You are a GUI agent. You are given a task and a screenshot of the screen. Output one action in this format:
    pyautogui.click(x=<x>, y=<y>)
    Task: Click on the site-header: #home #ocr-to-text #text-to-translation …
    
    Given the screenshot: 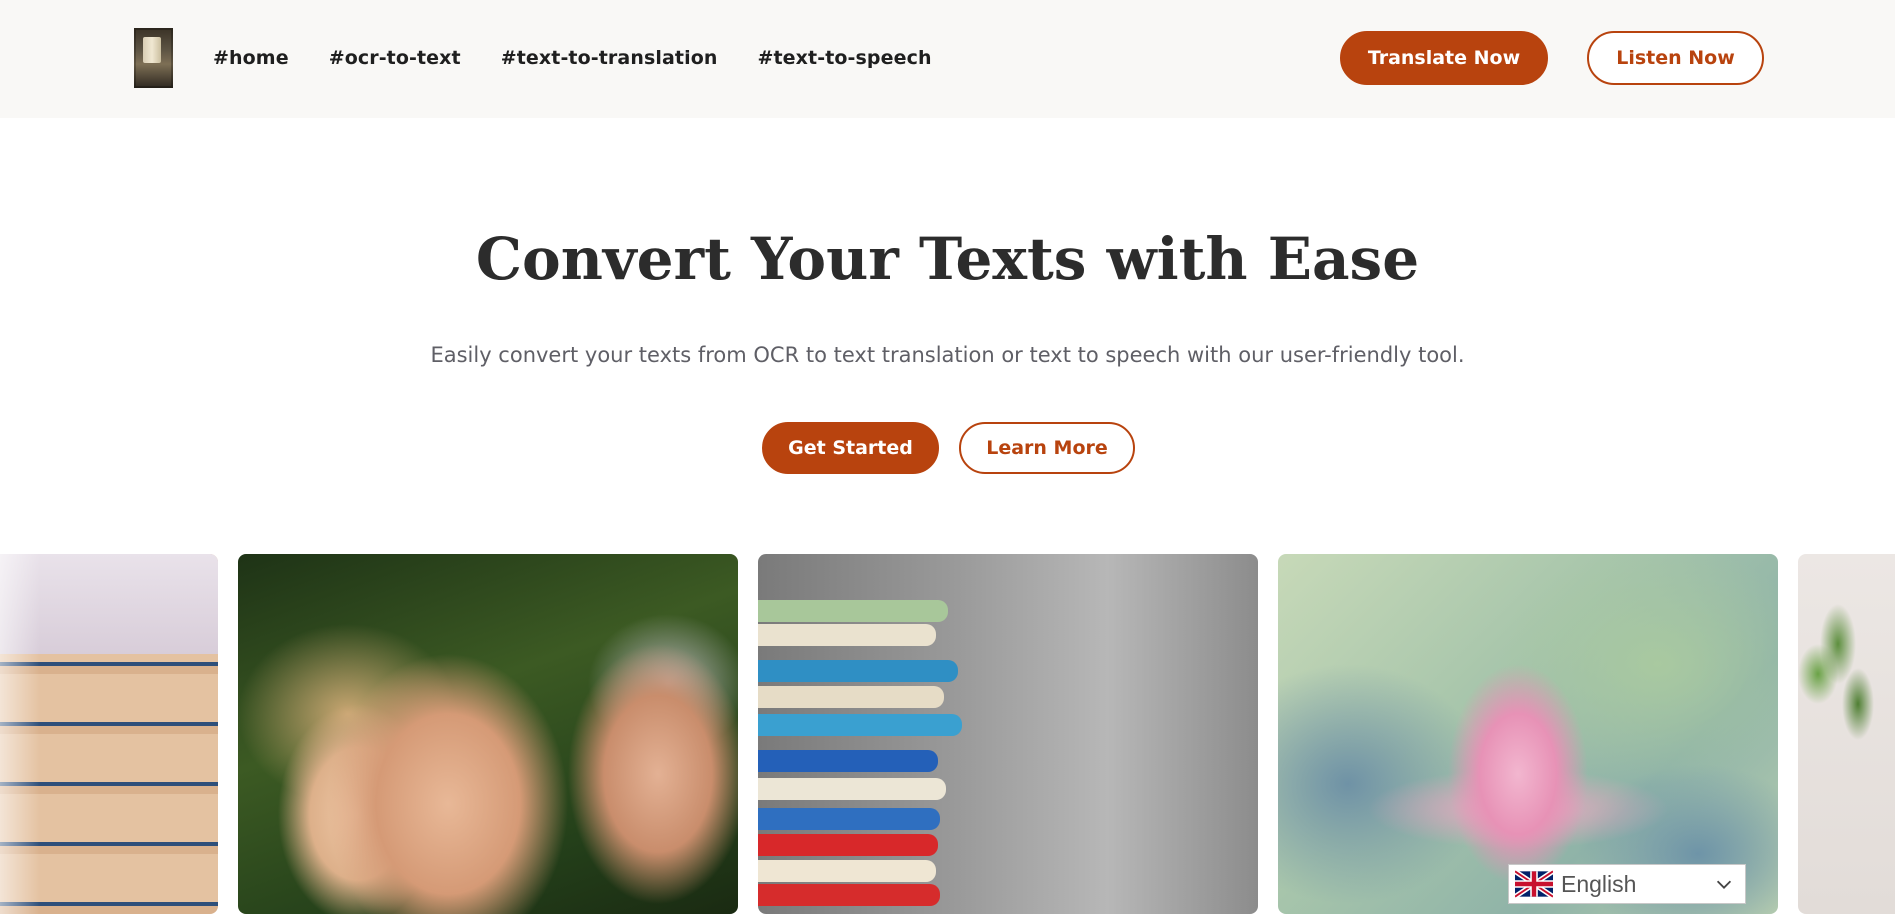 What is the action you would take?
    pyautogui.click(x=947, y=59)
    